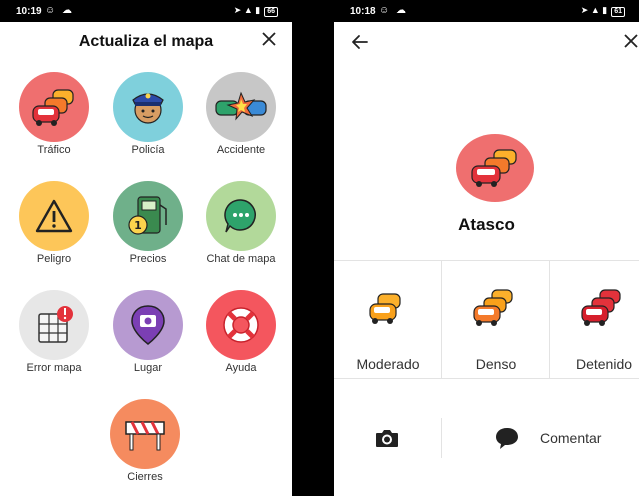 The width and height of the screenshot is (639, 496). I want to click on tile-label: Error mapa, so click(54, 368).